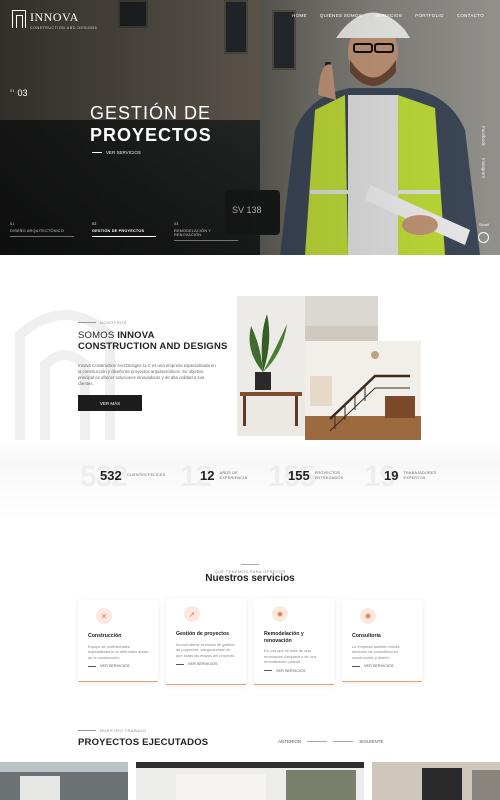  I want to click on logo-name: INNOVA, so click(54, 17).